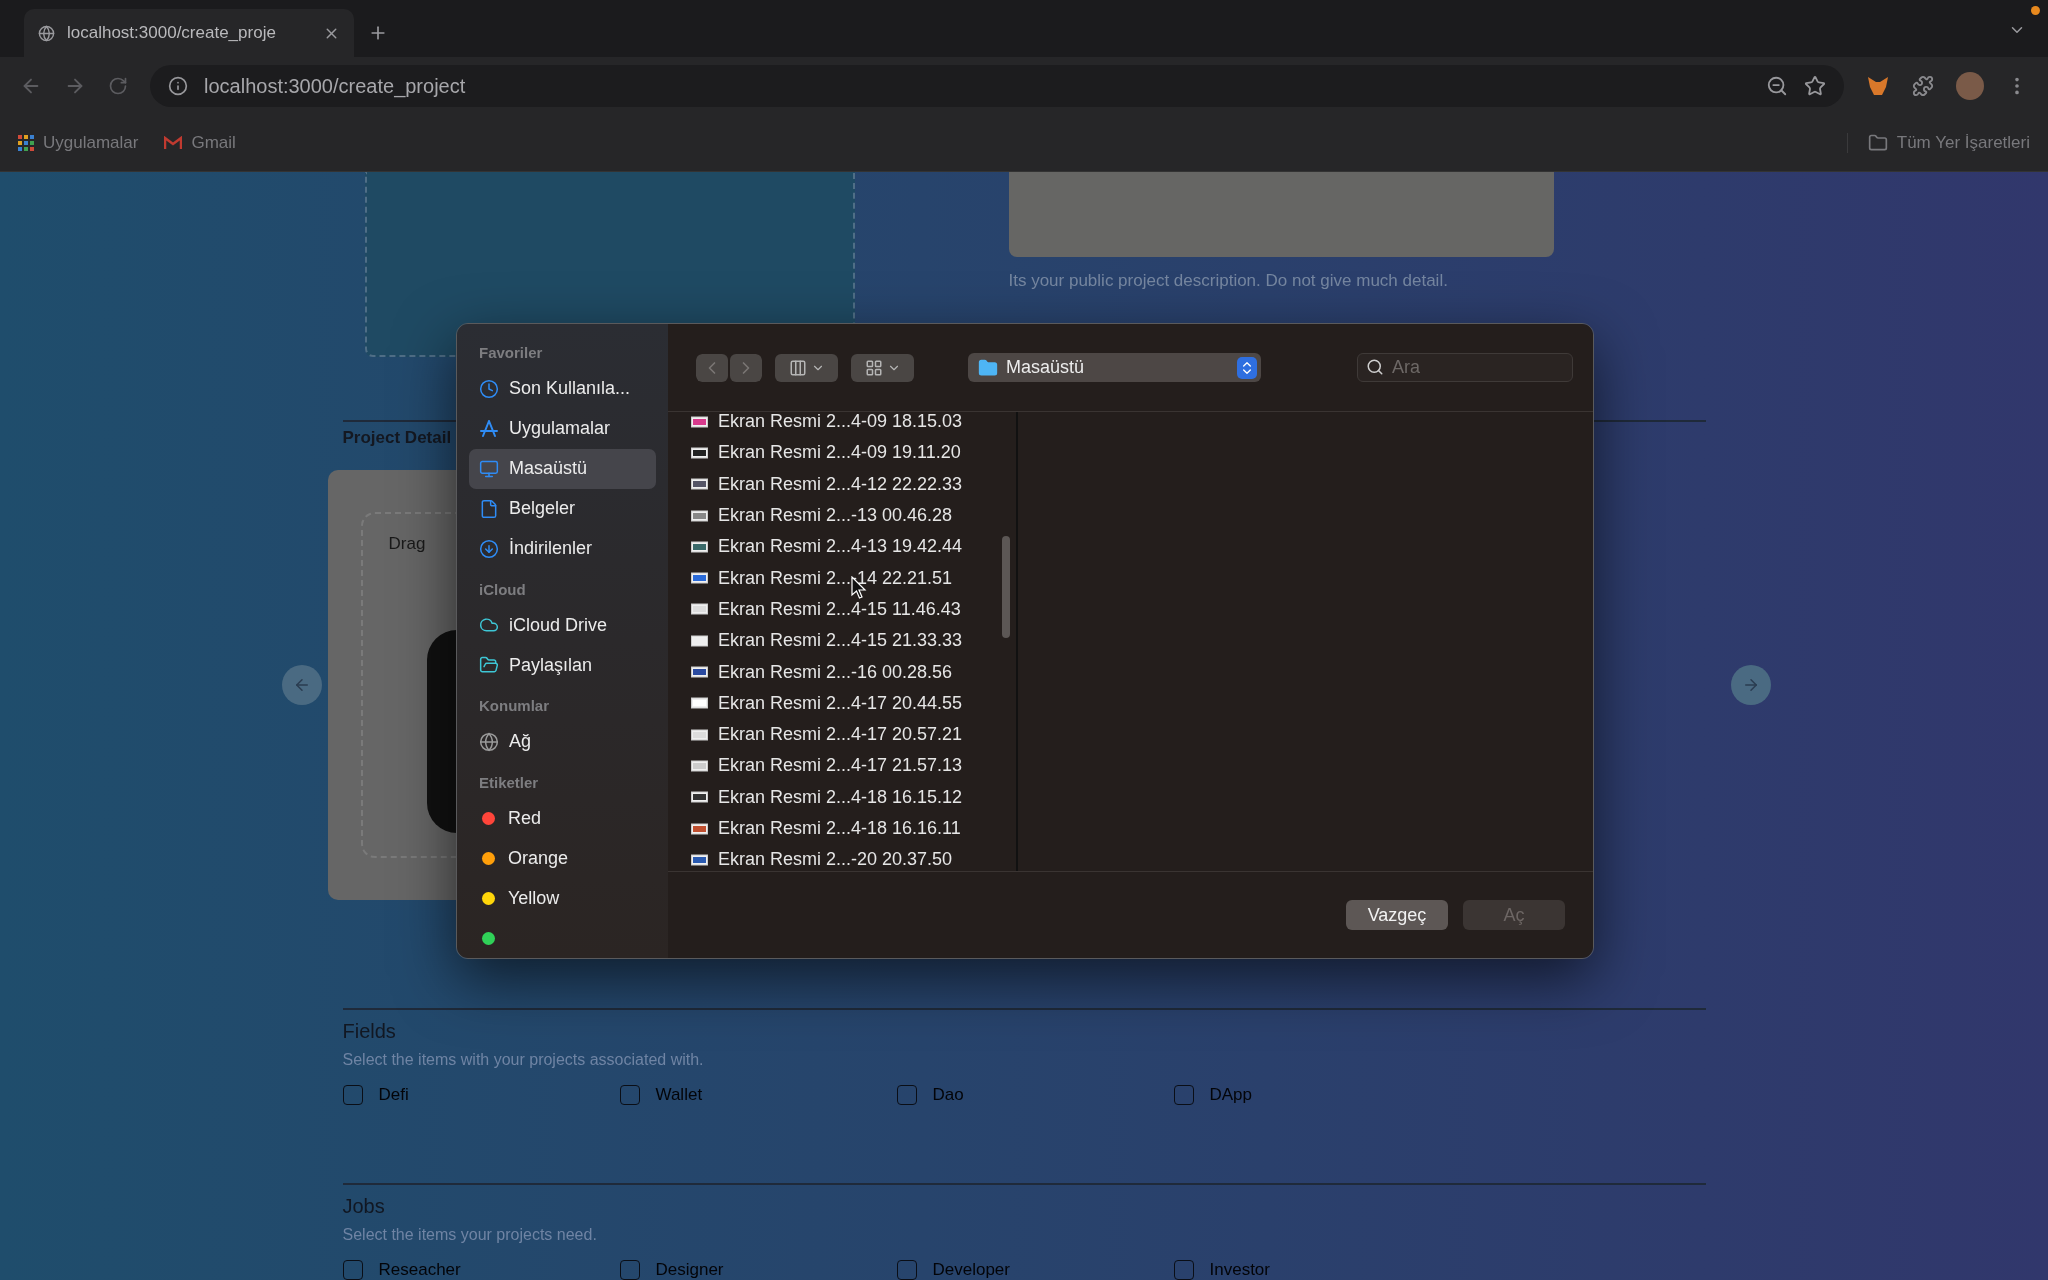  What do you see at coordinates (842, 578) in the screenshot?
I see `file-item: Ekran Resmi 2...-14 22.21.51` at bounding box center [842, 578].